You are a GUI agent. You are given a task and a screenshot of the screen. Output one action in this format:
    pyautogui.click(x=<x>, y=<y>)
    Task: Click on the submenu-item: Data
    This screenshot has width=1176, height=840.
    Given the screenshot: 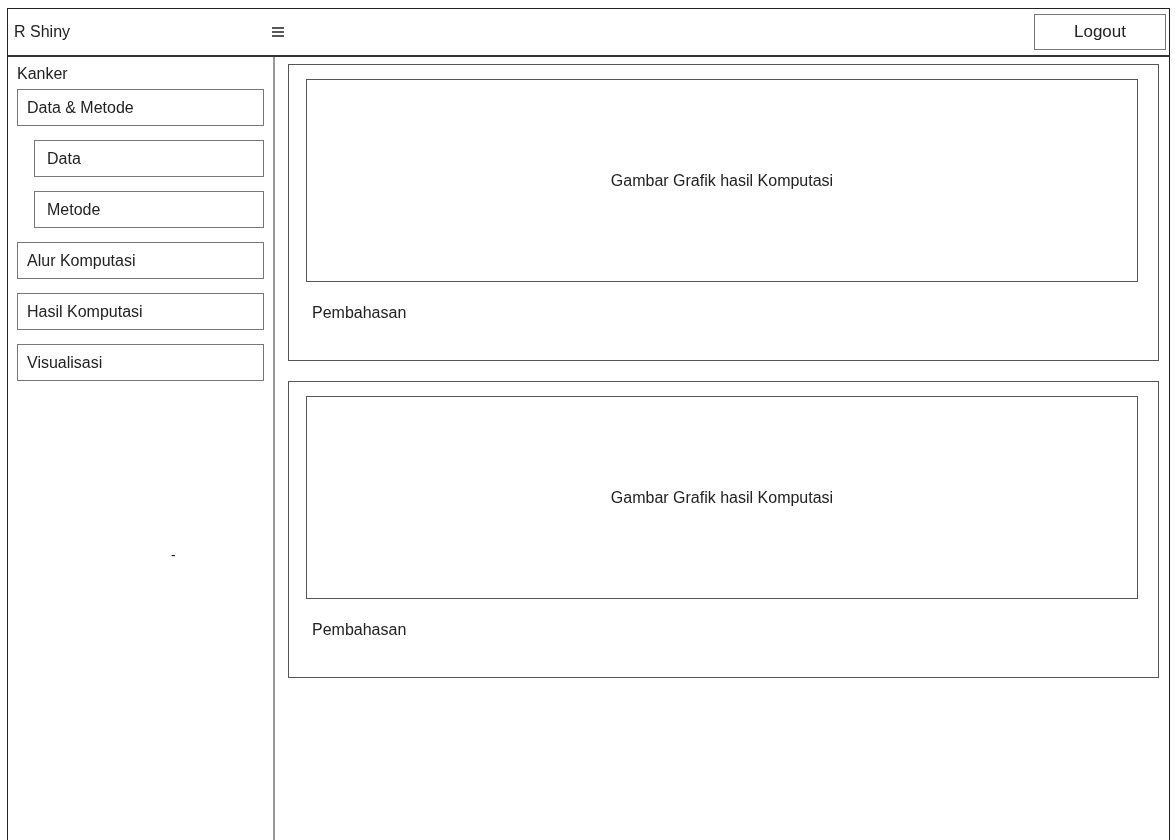 What is the action you would take?
    pyautogui.click(x=149, y=158)
    